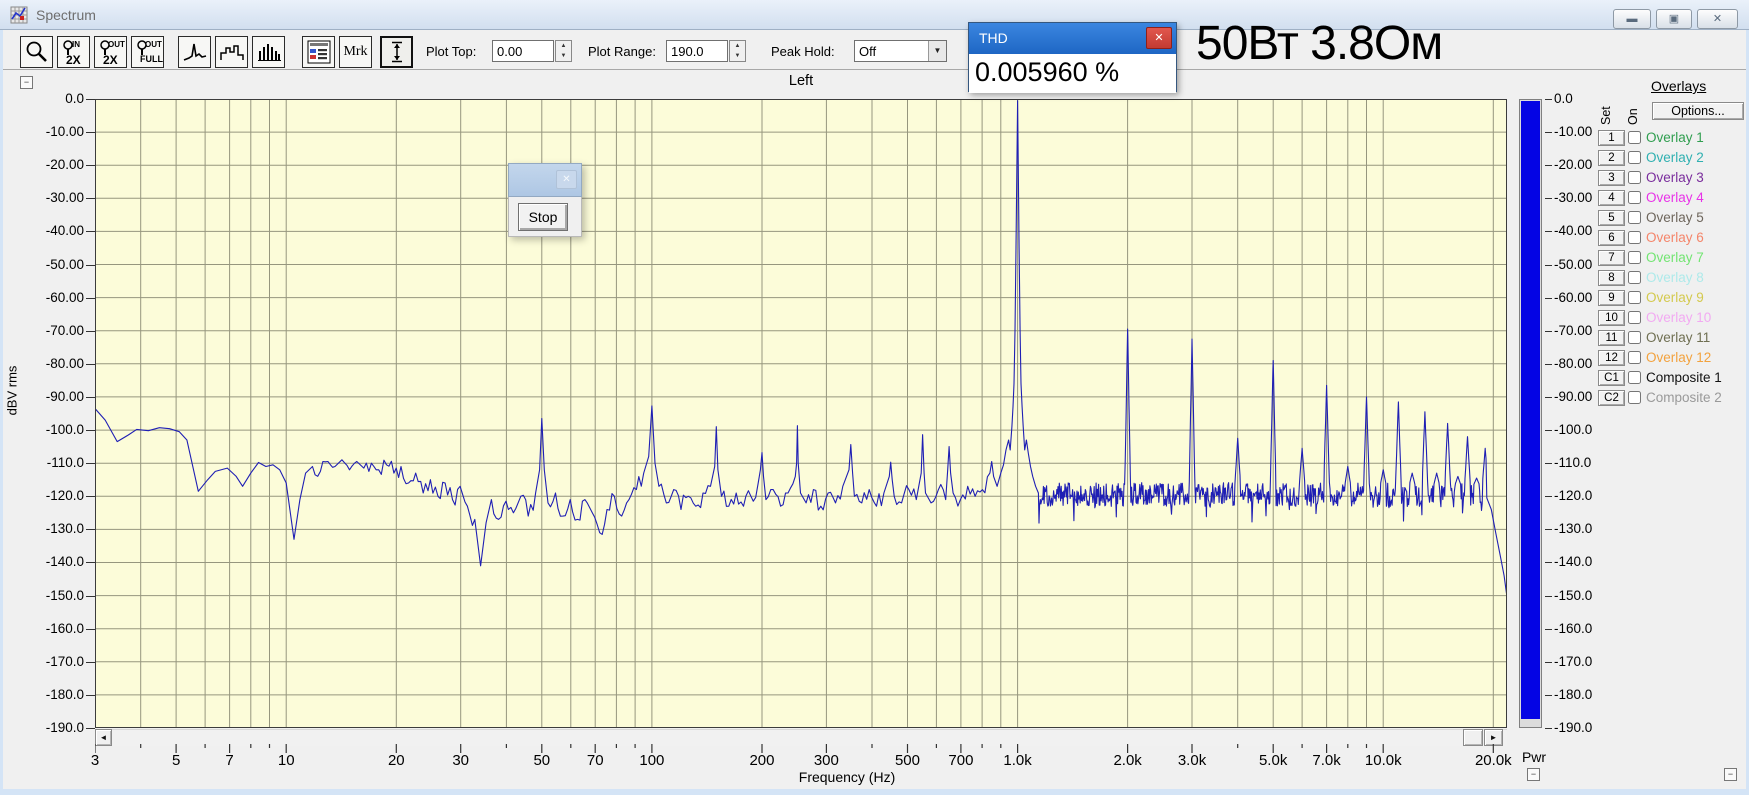  What do you see at coordinates (1611, 178) in the screenshot?
I see `overlay-set-button-3: 3` at bounding box center [1611, 178].